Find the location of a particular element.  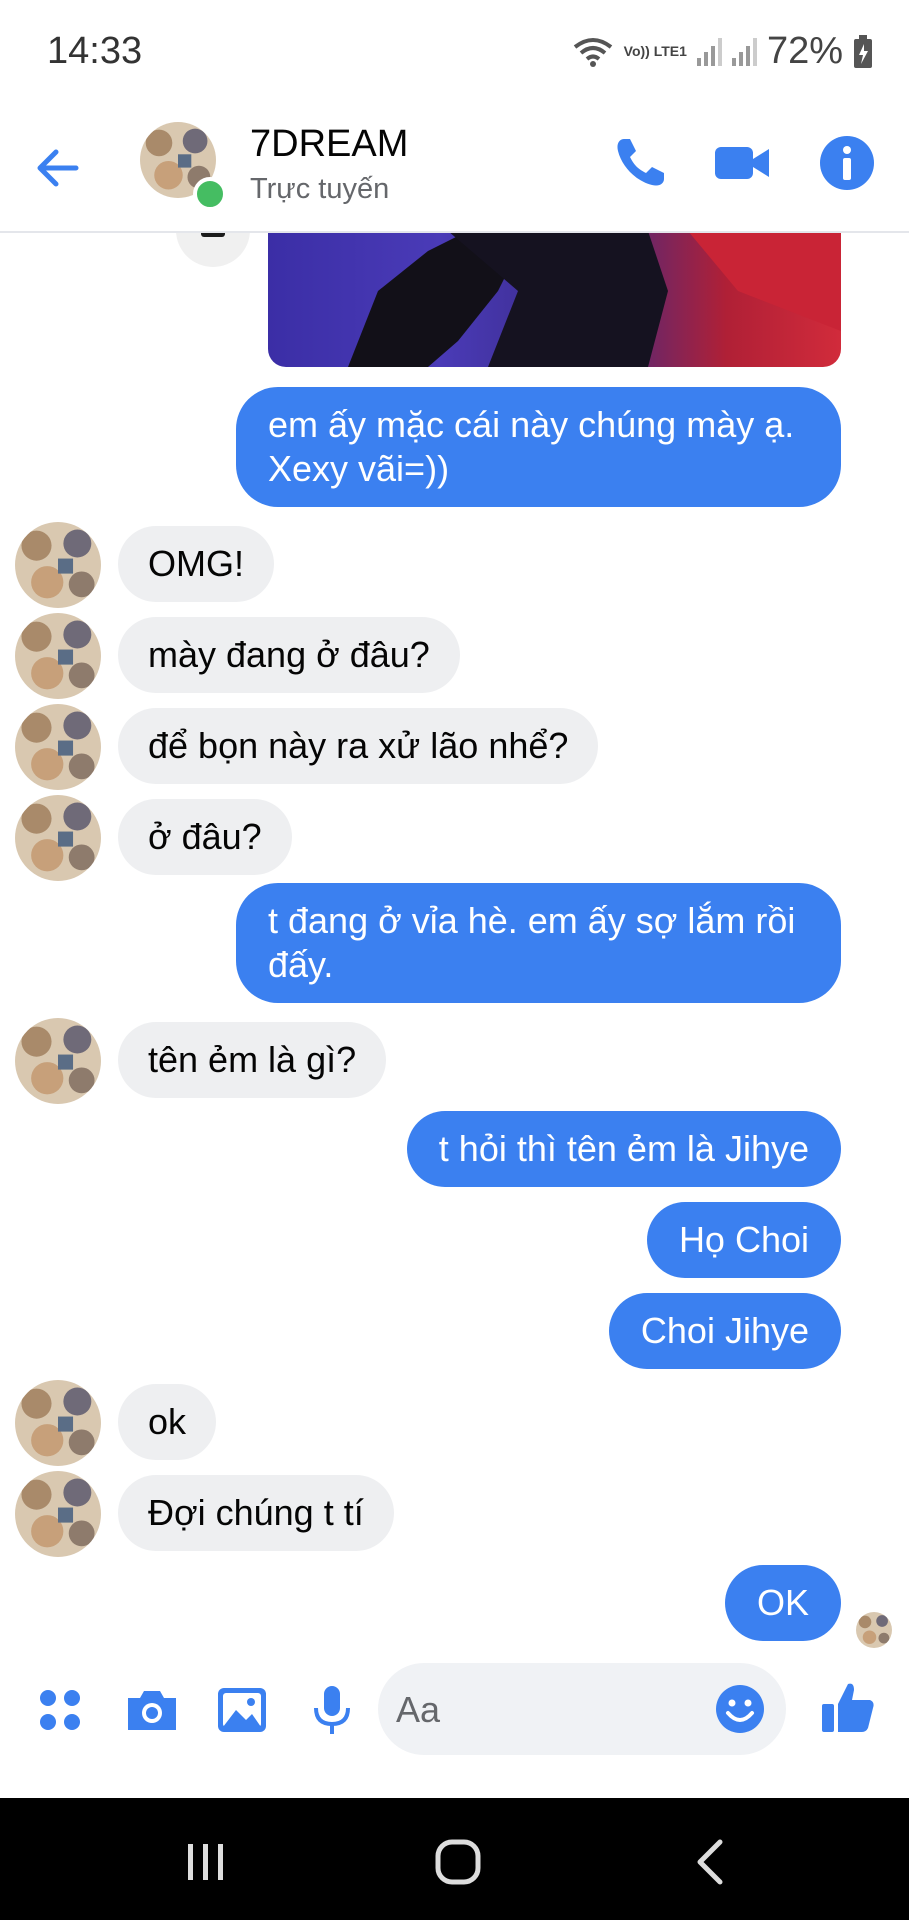

system-navigation-bar is located at coordinates (454, 1859).